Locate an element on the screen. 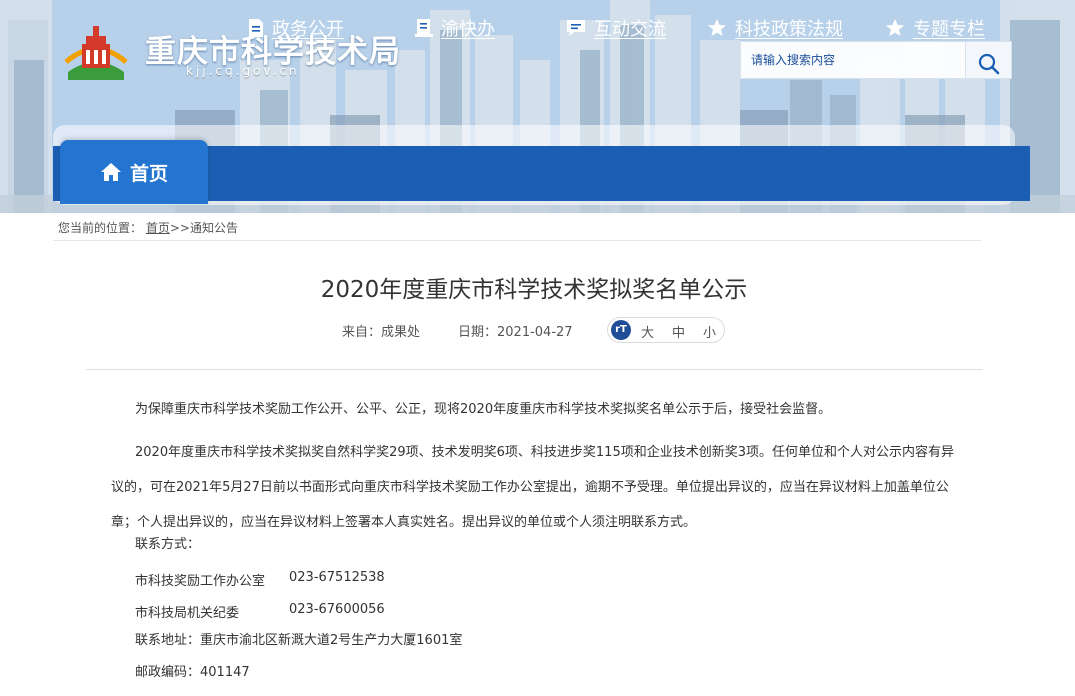 The width and height of the screenshot is (1075, 696). font-size-medium: 中 is located at coordinates (678, 331).